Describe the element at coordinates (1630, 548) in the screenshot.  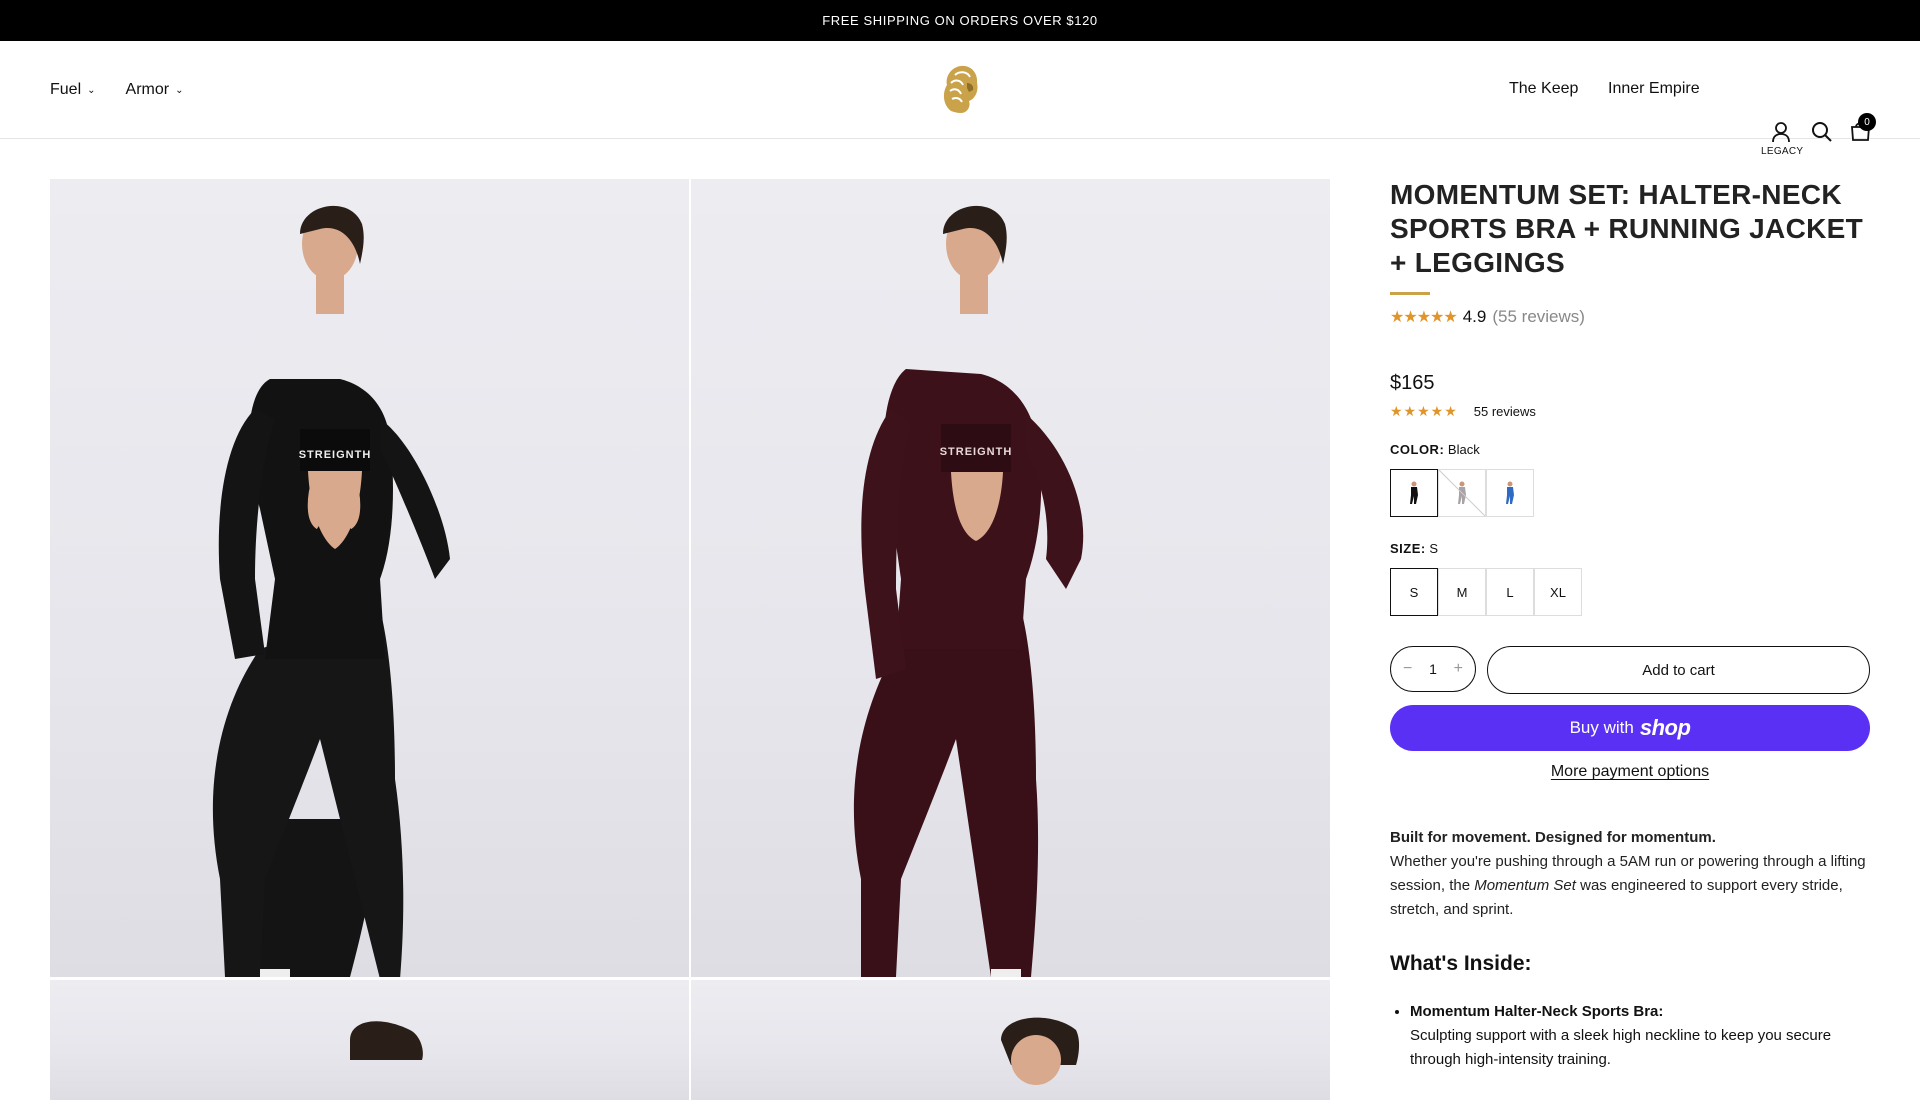
I see `size-option-label: SIZE: S` at that location.